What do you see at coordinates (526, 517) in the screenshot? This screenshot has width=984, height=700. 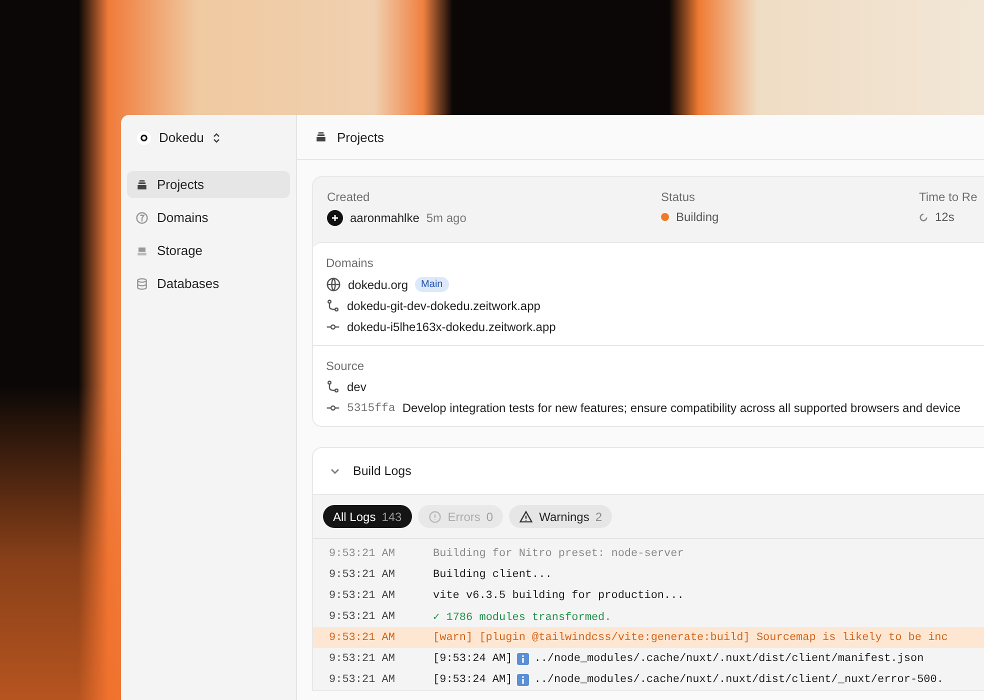 I see `warning-icon` at bounding box center [526, 517].